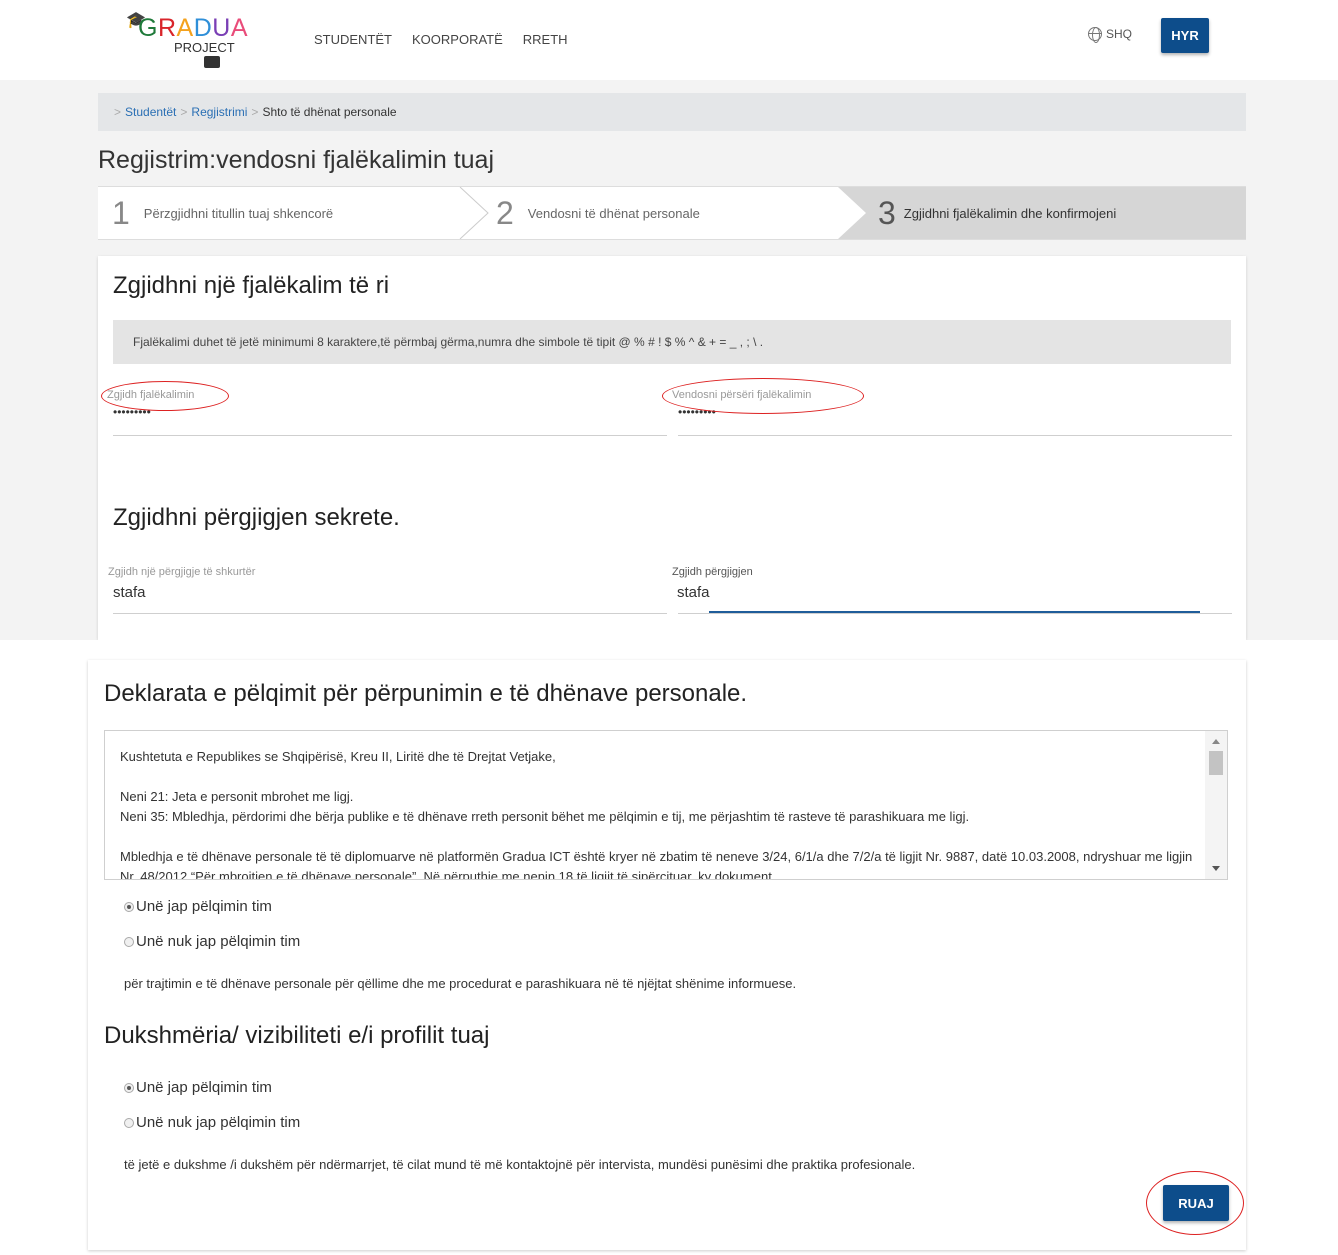 This screenshot has height=1255, width=1338. Describe the element at coordinates (613, 213) in the screenshot. I see `step-label: Vendosni të dhënat personale` at that location.